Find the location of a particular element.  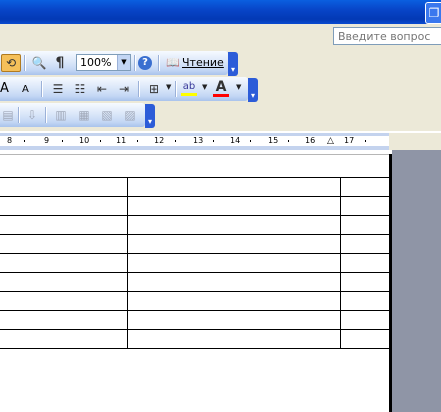

workspace-background is located at coordinates (416, 281).